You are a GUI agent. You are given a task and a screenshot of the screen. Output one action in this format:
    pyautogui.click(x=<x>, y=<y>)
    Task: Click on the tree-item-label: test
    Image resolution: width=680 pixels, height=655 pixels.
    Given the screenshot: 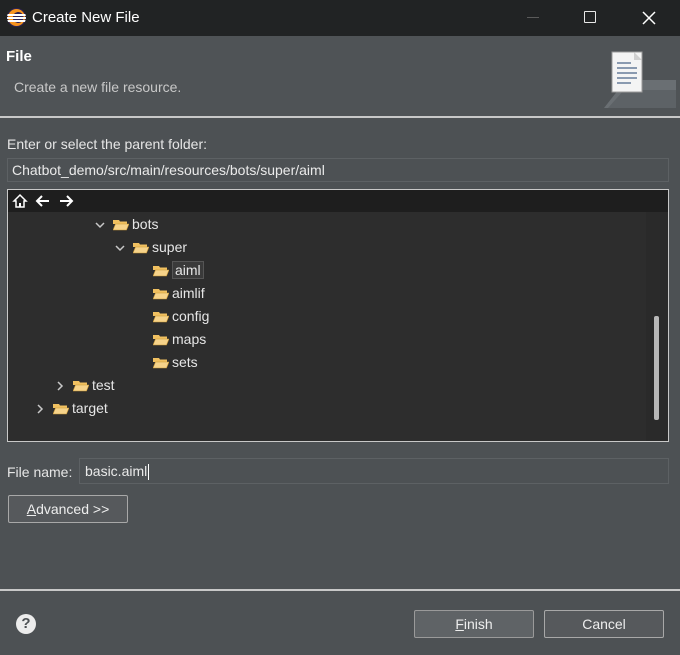 What is the action you would take?
    pyautogui.click(x=103, y=385)
    